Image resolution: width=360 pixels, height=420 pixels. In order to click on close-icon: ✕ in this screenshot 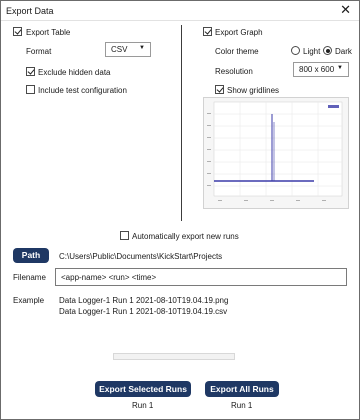, I will do `click(345, 10)`.